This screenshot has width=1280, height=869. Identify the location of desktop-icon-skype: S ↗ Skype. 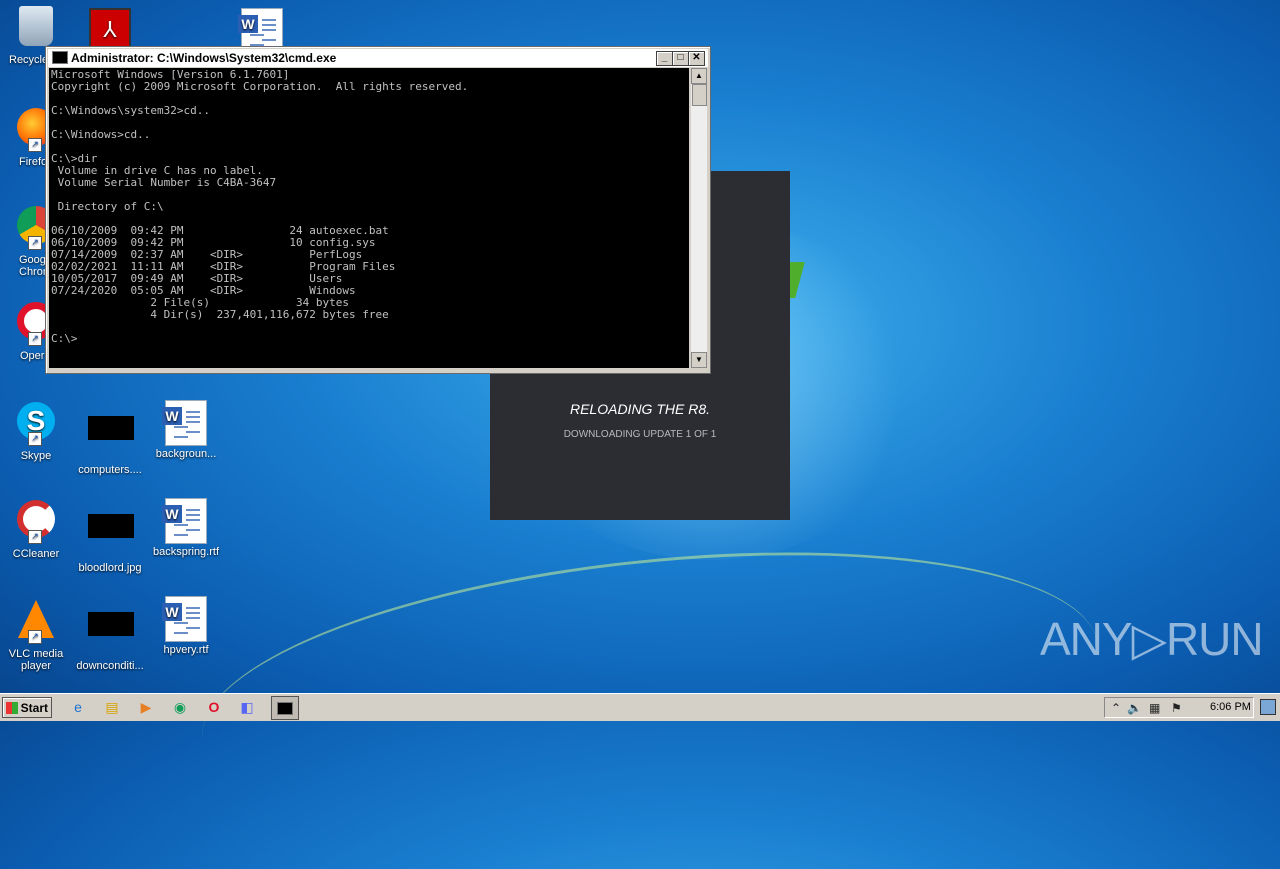
(36, 432).